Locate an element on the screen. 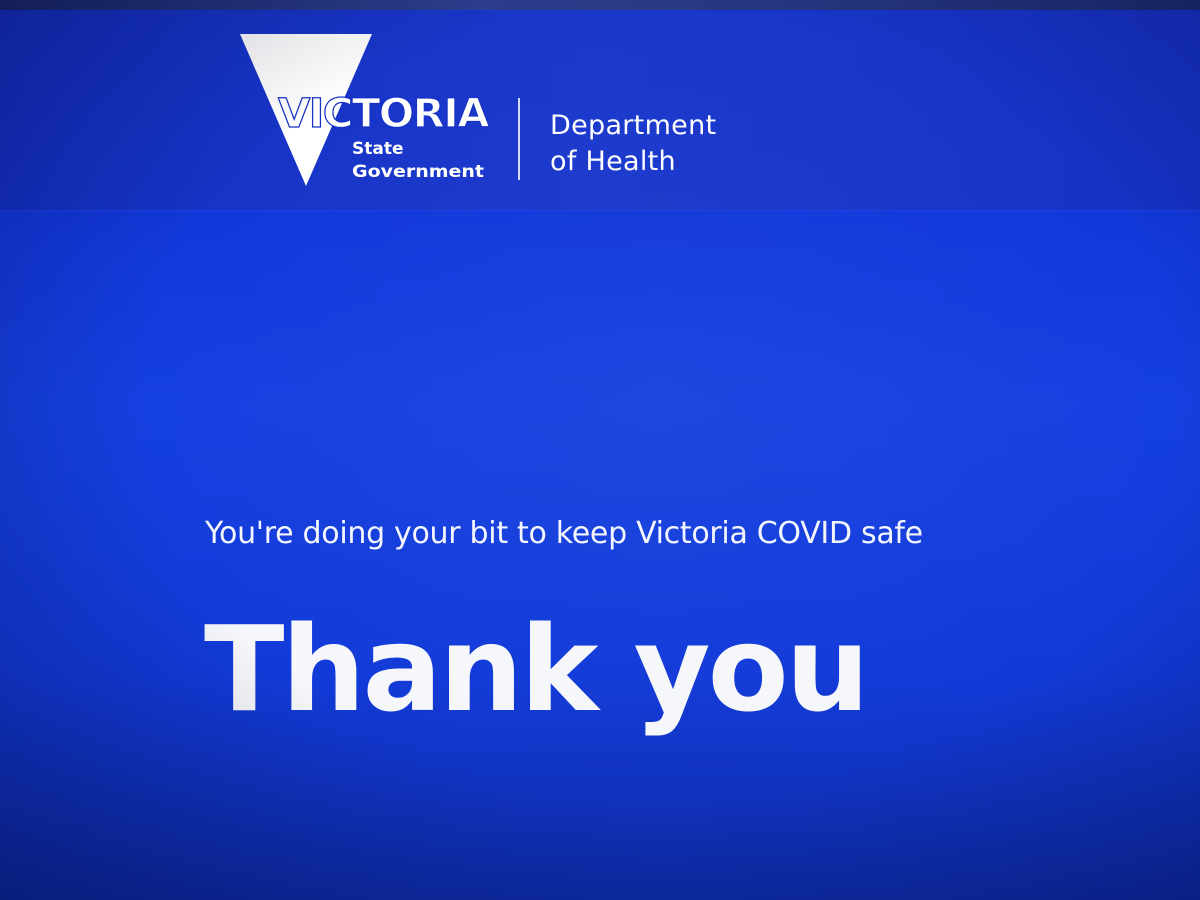  logo-line-state: State is located at coordinates (378, 149).